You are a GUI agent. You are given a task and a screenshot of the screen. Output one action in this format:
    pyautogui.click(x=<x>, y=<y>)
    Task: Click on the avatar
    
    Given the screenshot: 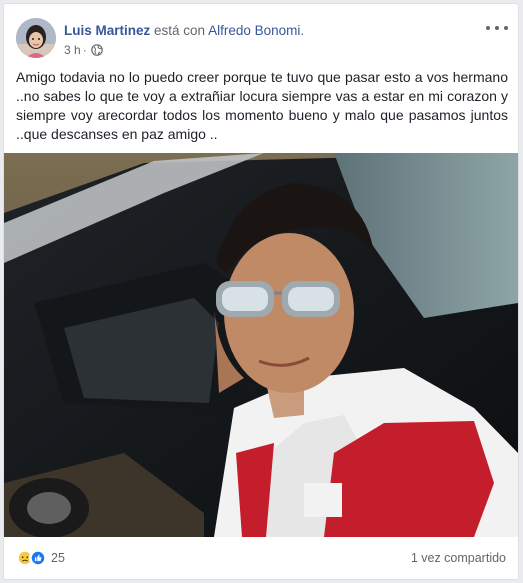 What is the action you would take?
    pyautogui.click(x=36, y=38)
    